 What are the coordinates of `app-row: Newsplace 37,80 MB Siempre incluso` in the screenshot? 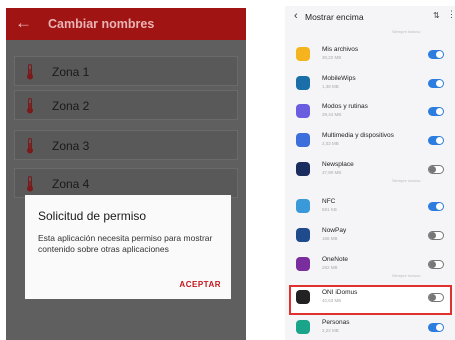 It's located at (370, 172).